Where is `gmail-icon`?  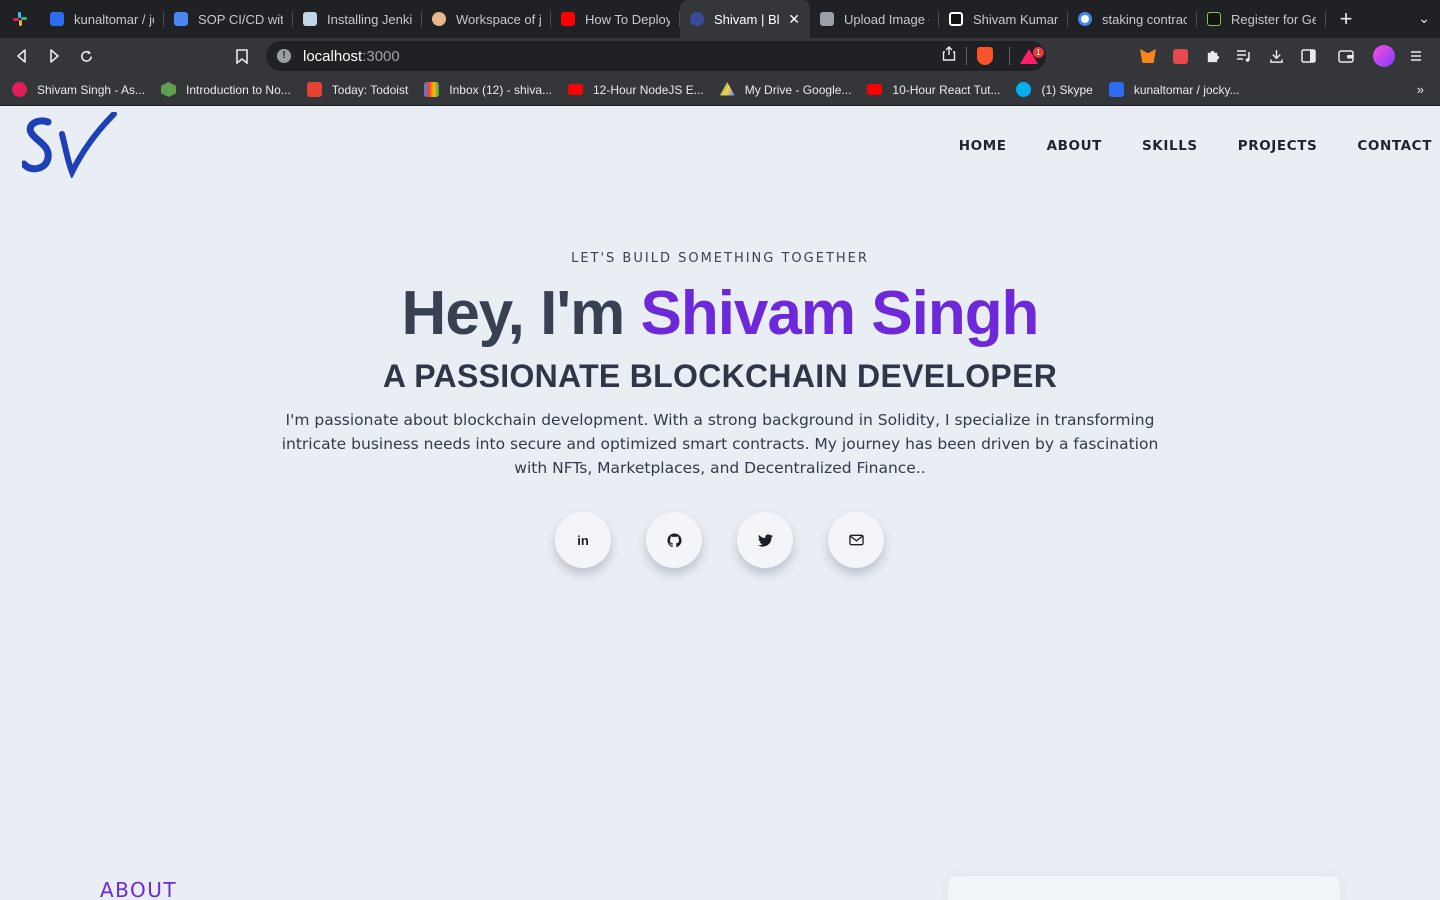 gmail-icon is located at coordinates (432, 89).